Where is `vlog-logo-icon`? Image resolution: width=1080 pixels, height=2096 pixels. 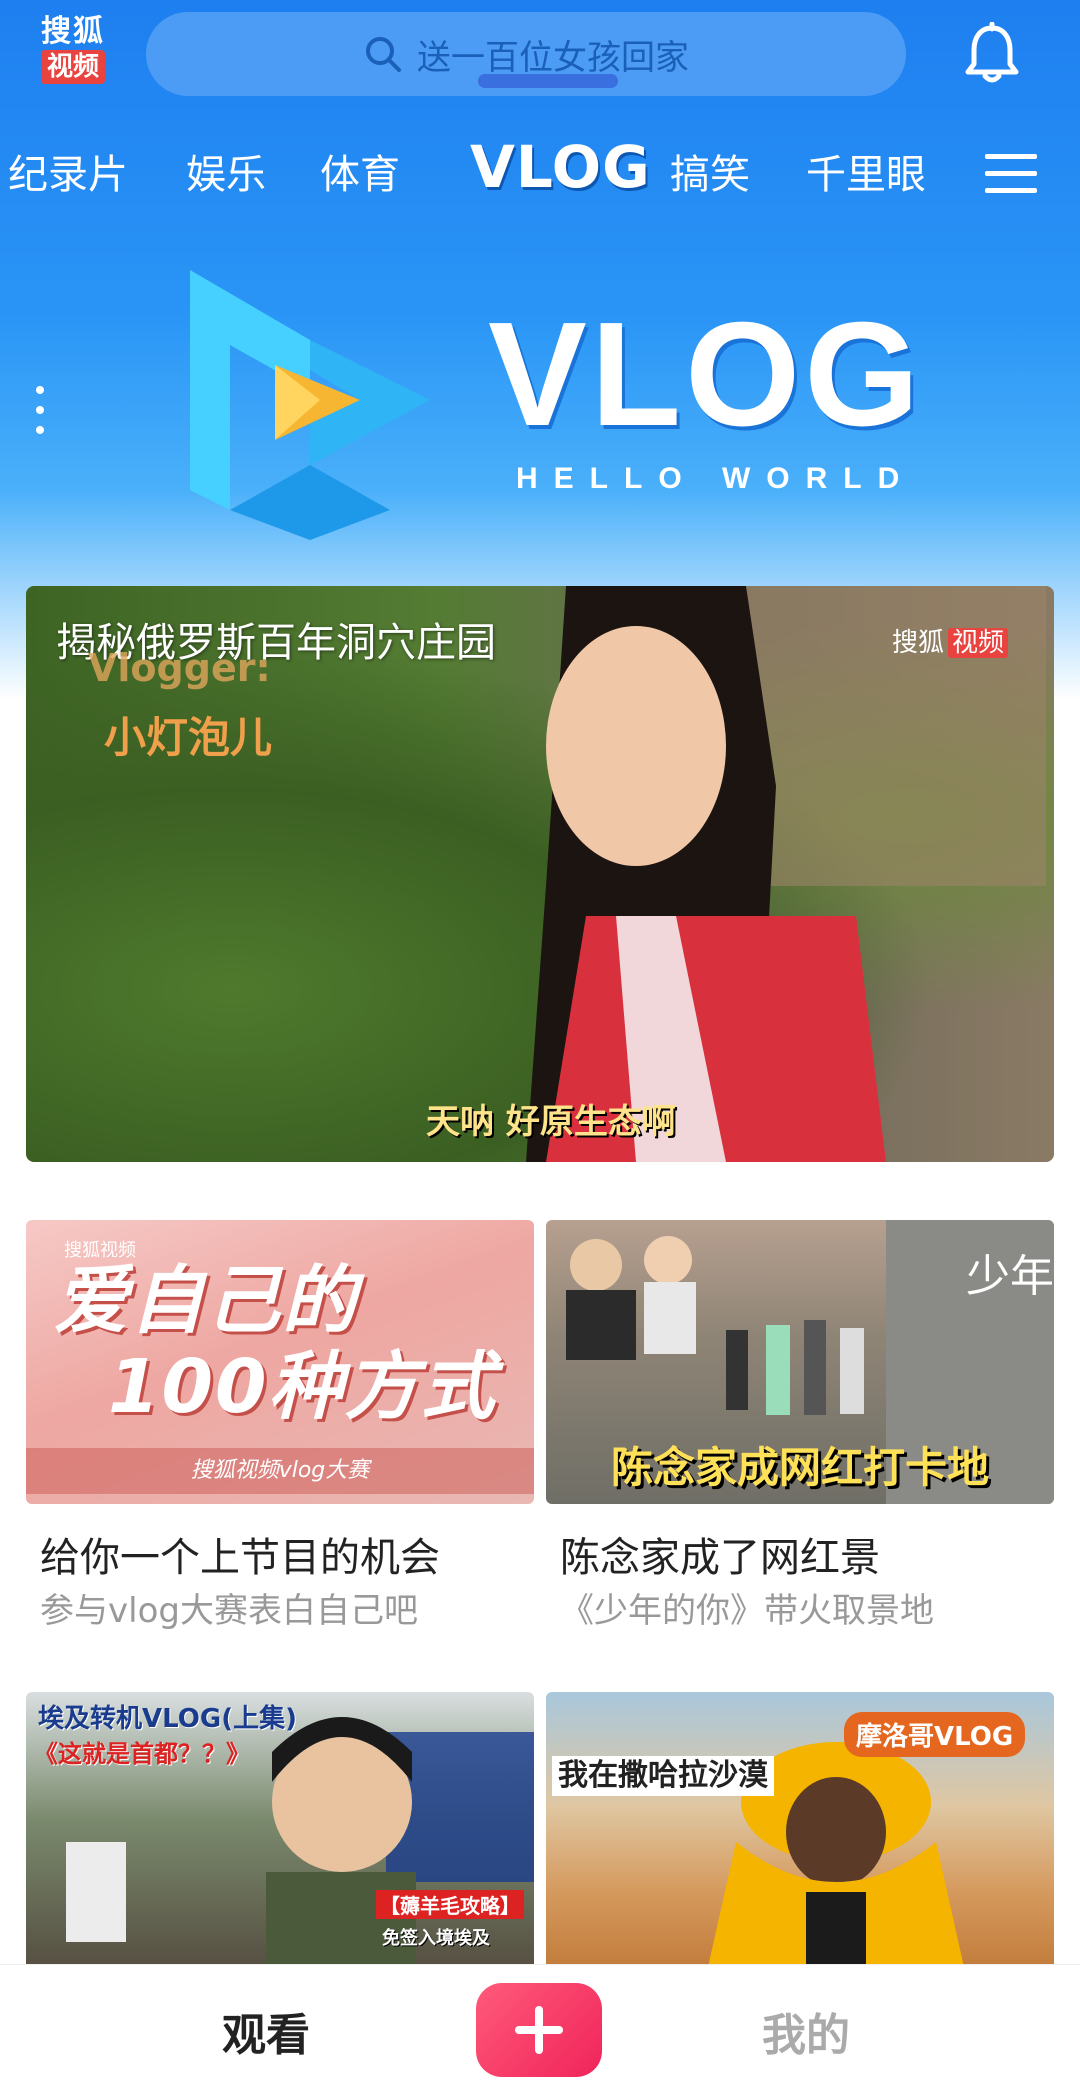
vlog-logo-icon is located at coordinates (310, 405).